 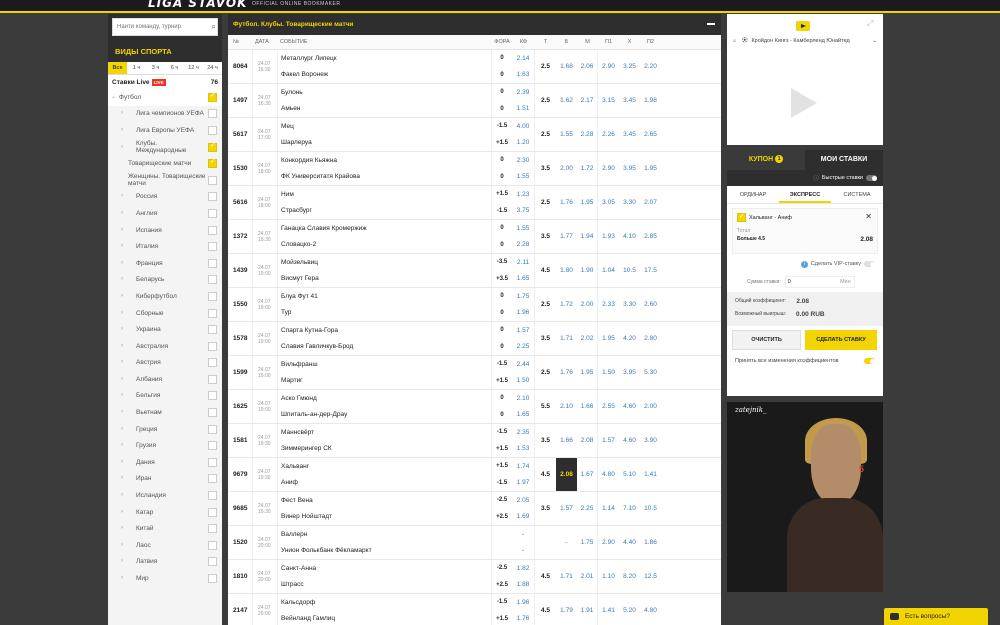 What do you see at coordinates (165, 130) in the screenshot?
I see `sidebar-item: › Лига Европы УЕФА` at bounding box center [165, 130].